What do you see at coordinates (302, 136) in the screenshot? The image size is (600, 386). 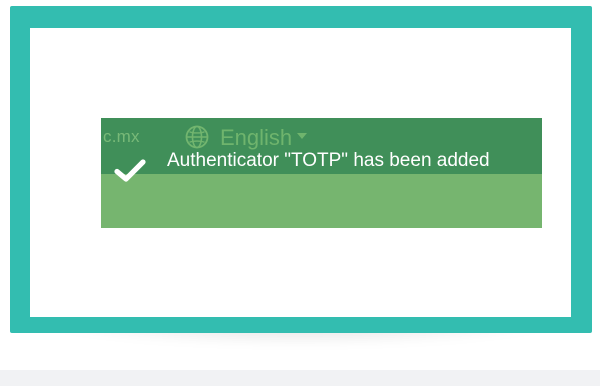 I see `caret-down-icon` at bounding box center [302, 136].